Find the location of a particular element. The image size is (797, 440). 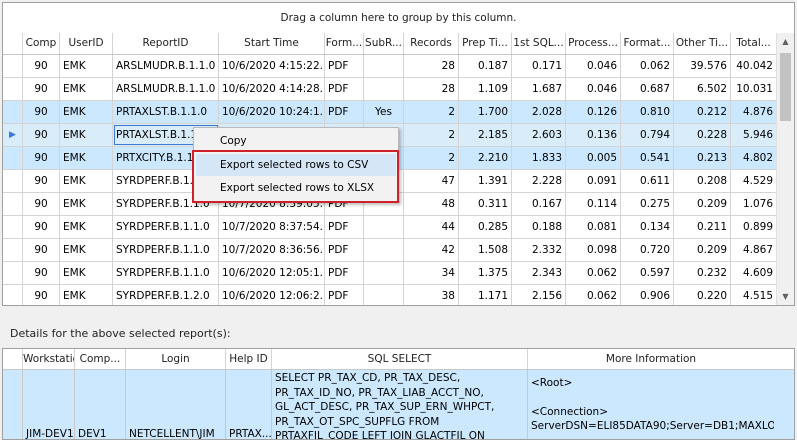

cell-fmt: 0.810 is located at coordinates (647, 112).